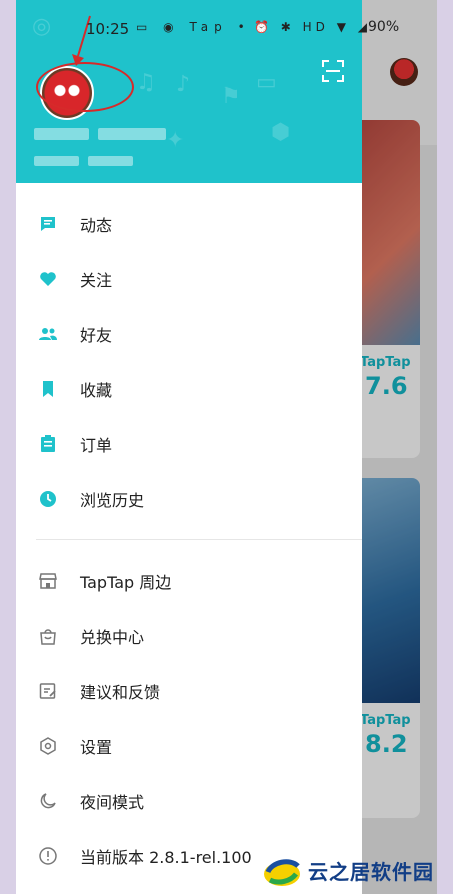 The height and width of the screenshot is (894, 453). What do you see at coordinates (85, 87) in the screenshot?
I see `annotation-ellipse` at bounding box center [85, 87].